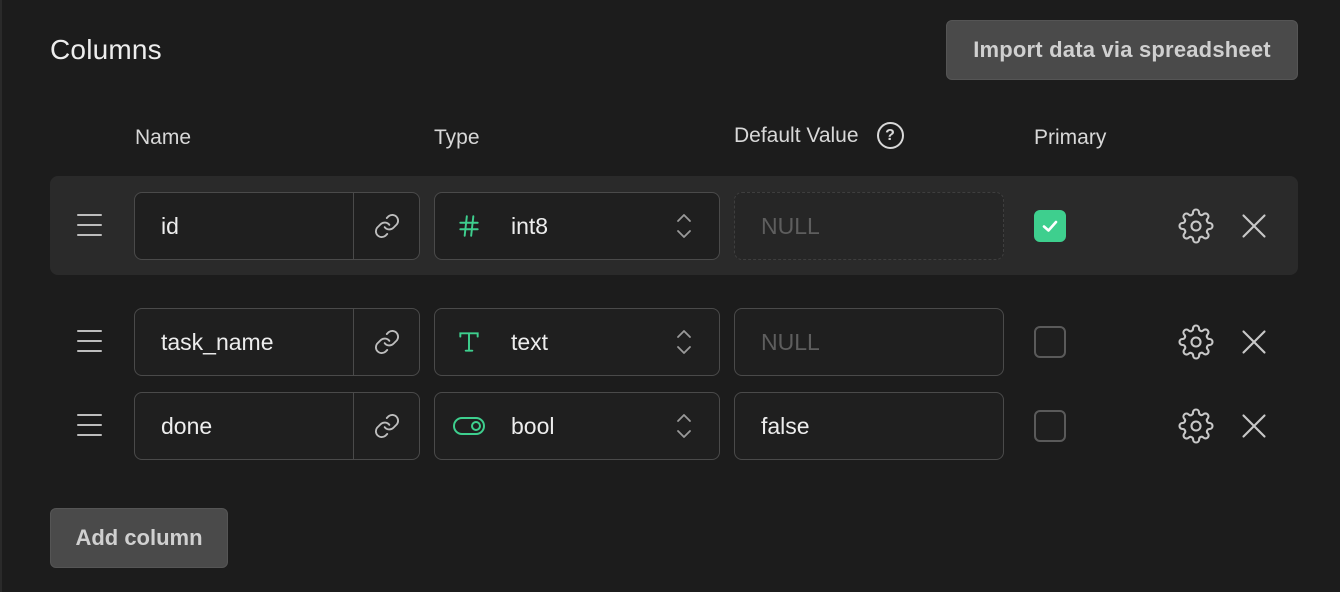 This screenshot has height=592, width=1340. Describe the element at coordinates (577, 226) in the screenshot. I see `column-type-select: int8` at that location.